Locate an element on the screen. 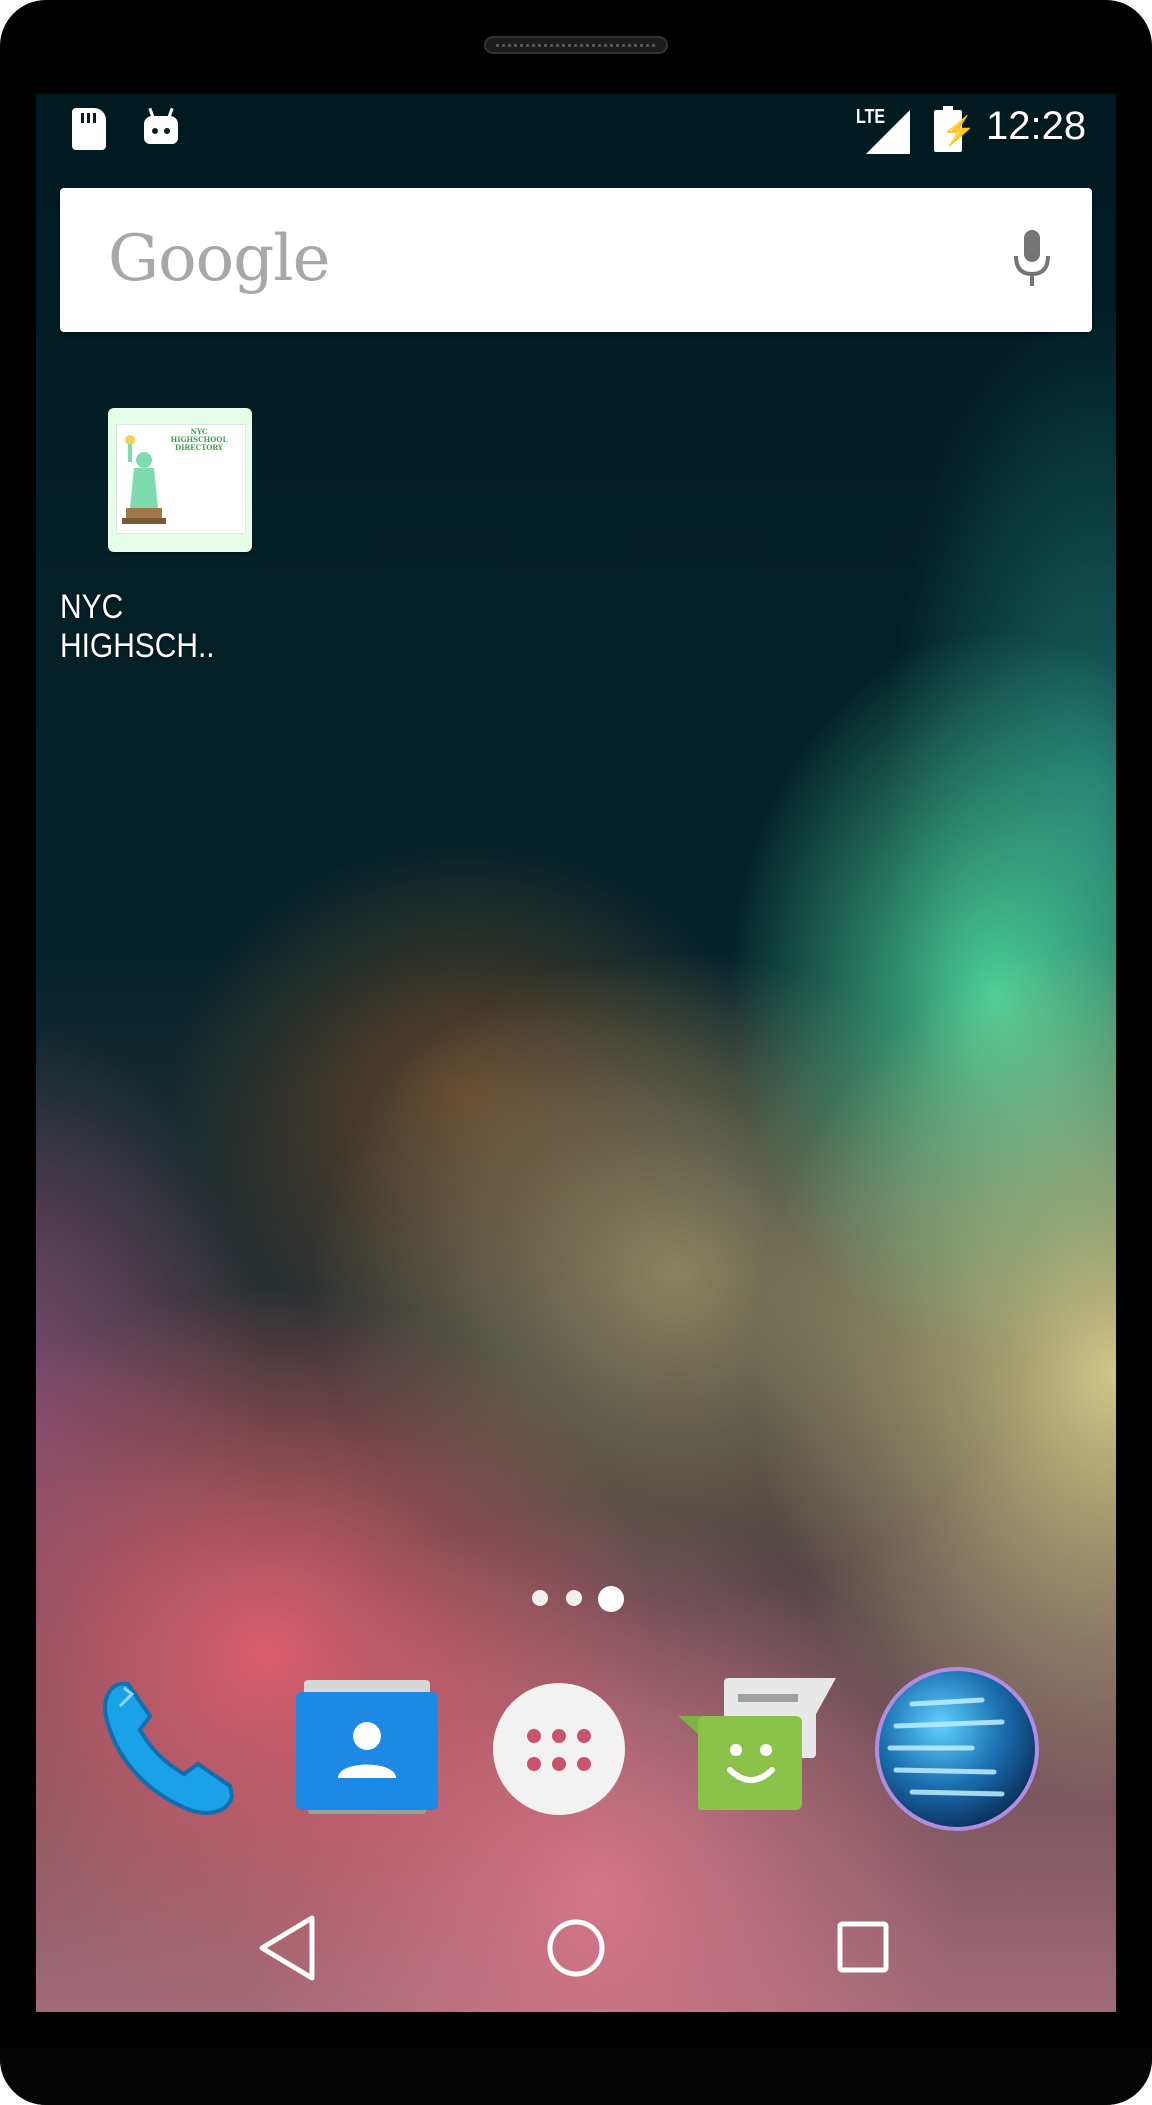  sd-card-icon is located at coordinates (89, 129).